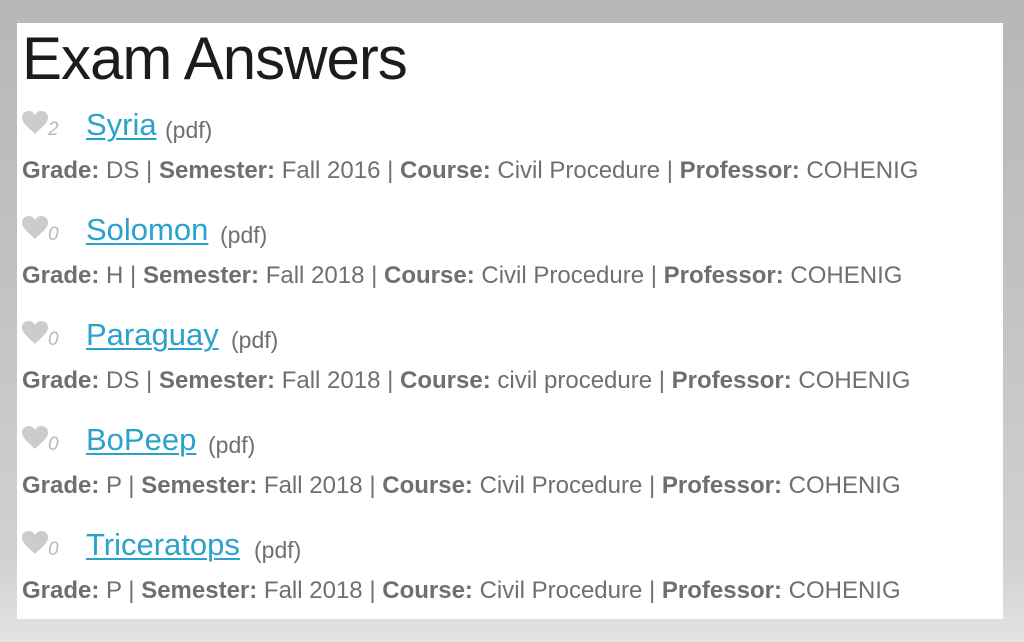 The width and height of the screenshot is (1024, 642). I want to click on exam-name: Syria, so click(121, 124).